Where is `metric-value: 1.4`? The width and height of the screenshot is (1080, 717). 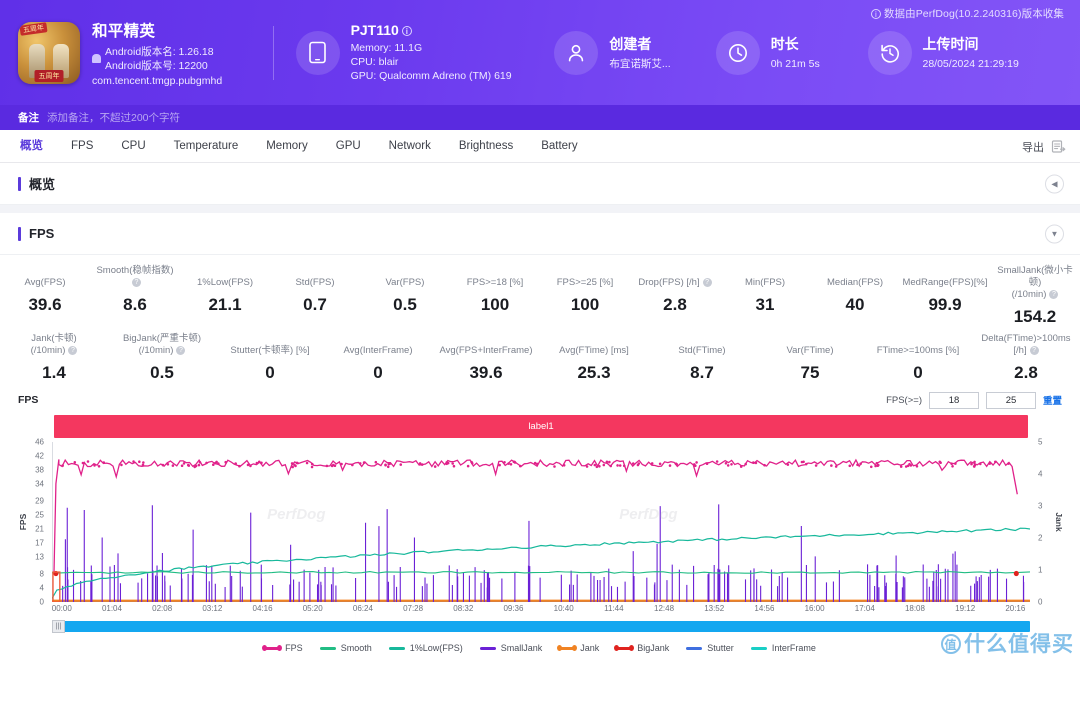
metric-value: 1.4 is located at coordinates (54, 372).